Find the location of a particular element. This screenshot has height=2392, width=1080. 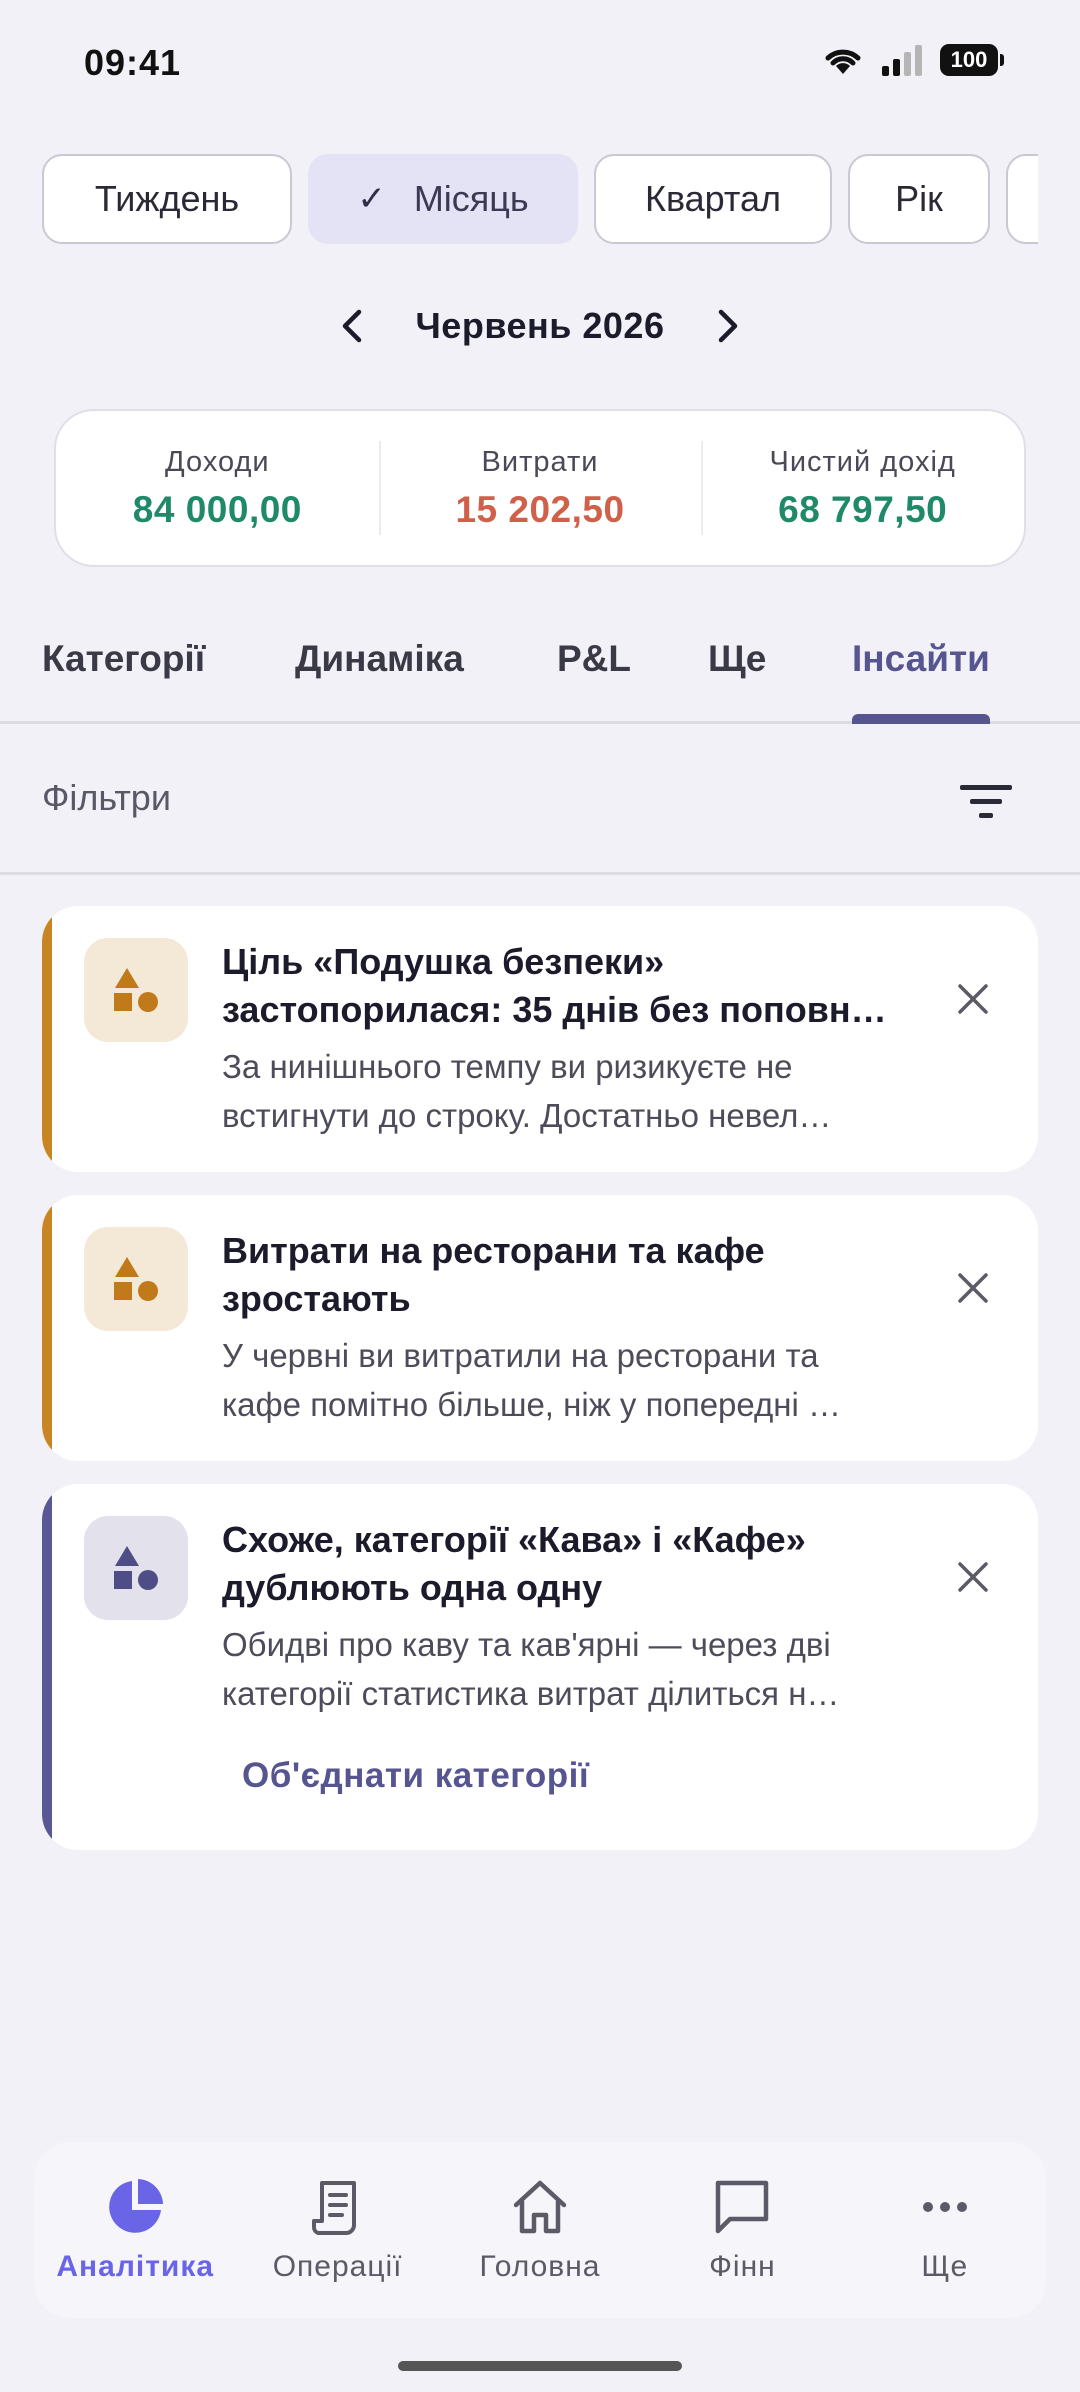

summary-income: Доходи 84 000,00 is located at coordinates (217, 488).